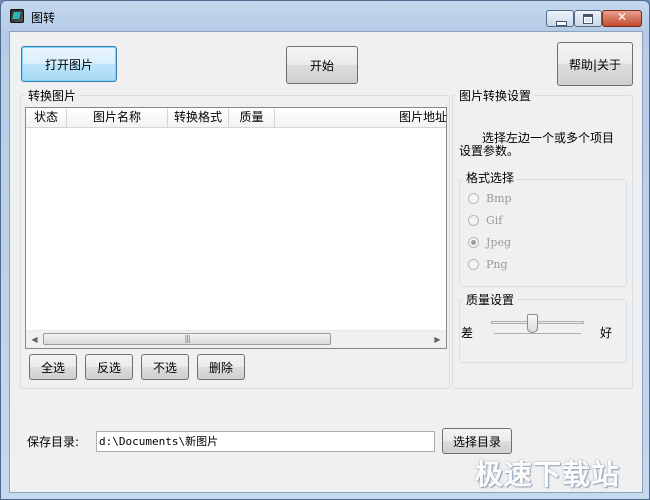  I want to click on maximize-icon, so click(588, 18).